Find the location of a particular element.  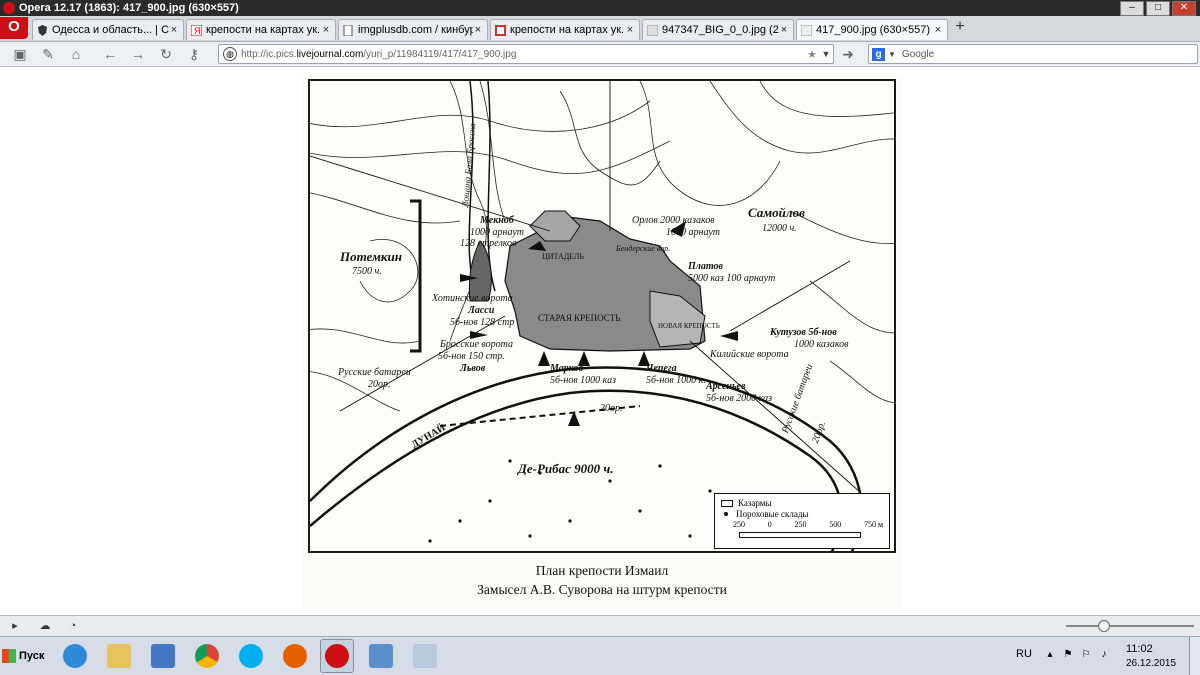

scale-tick: 750 м is located at coordinates (873, 524).